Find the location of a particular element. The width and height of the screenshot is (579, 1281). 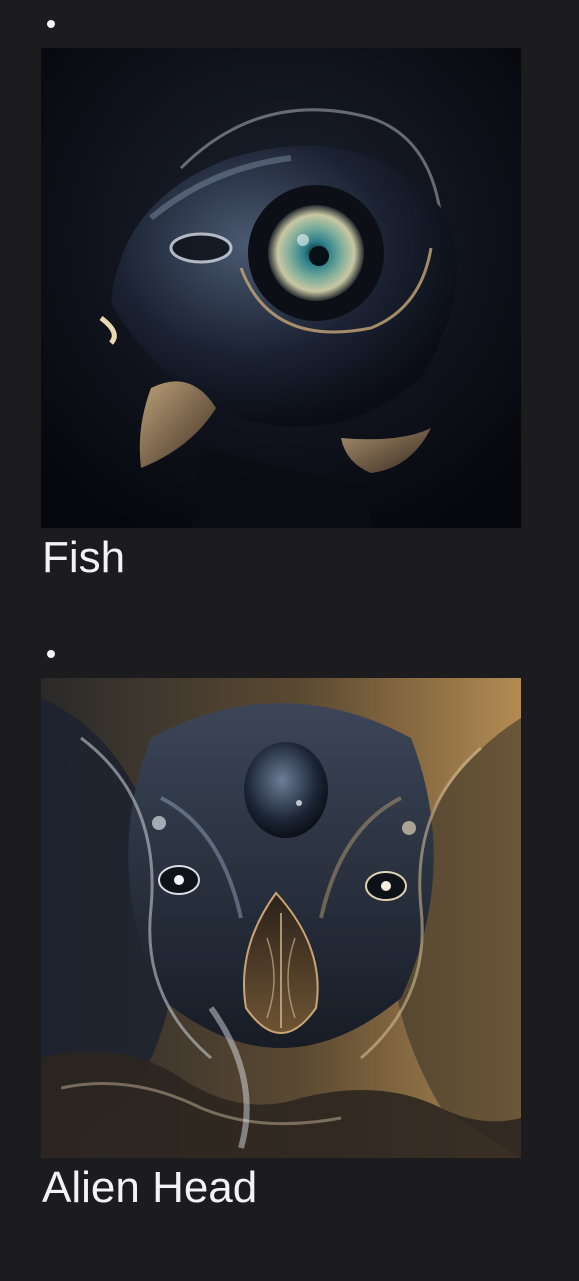

image-caption: Alien Head is located at coordinates (150, 1187).